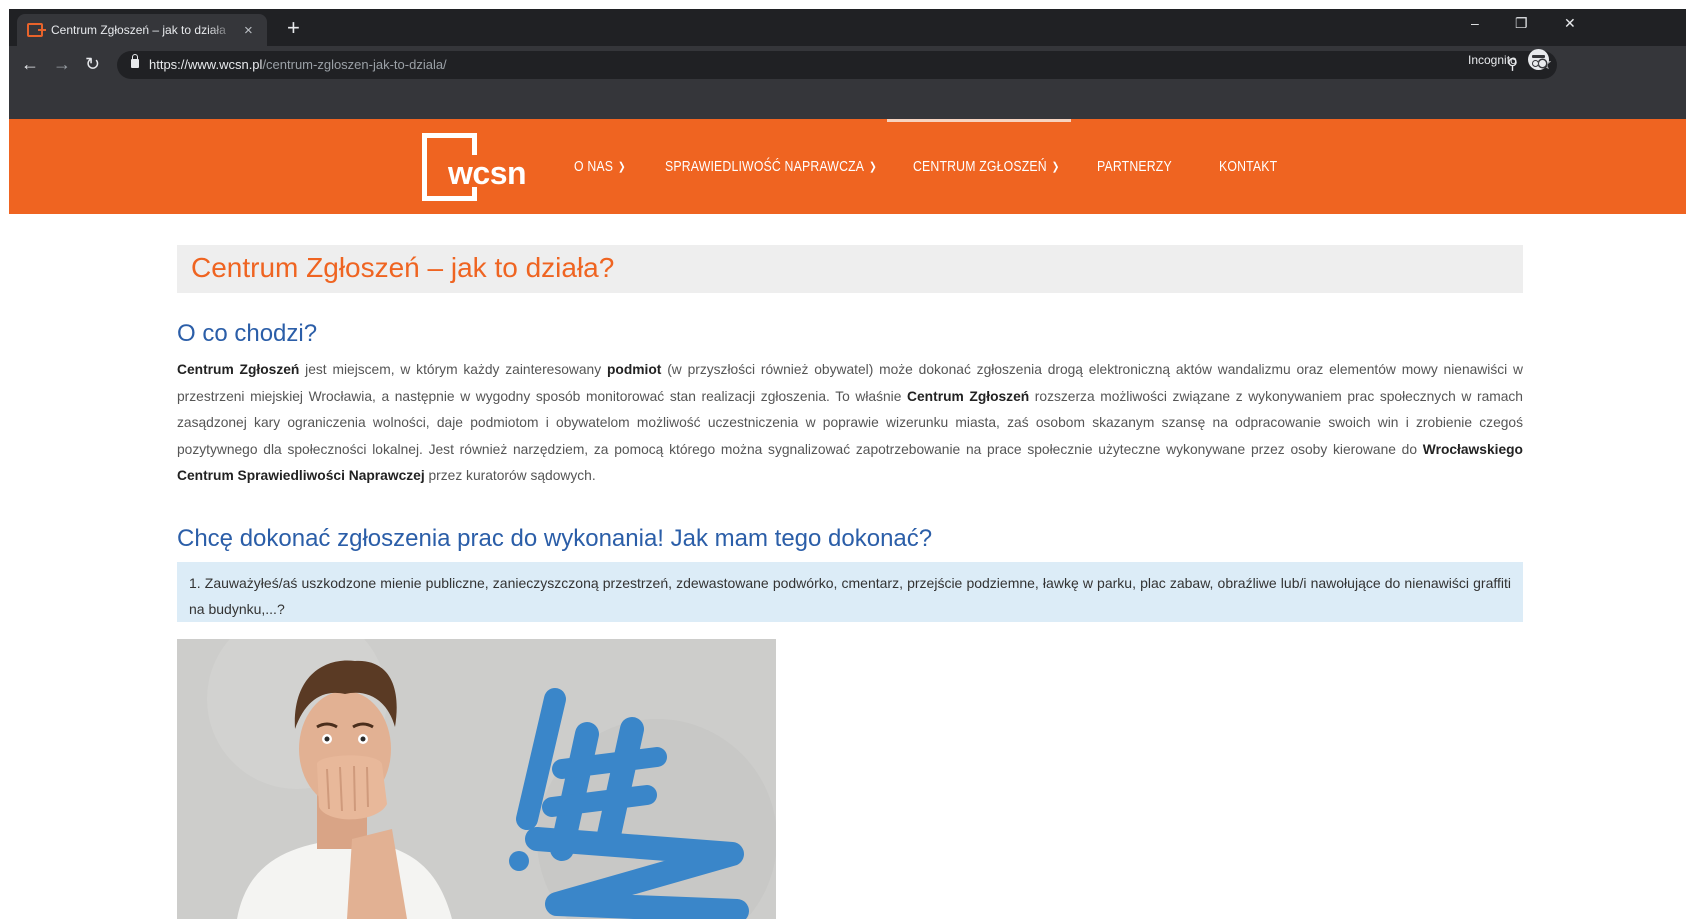 The height and width of the screenshot is (919, 1686). I want to click on nav-label: PARTNERZY, so click(1134, 166).